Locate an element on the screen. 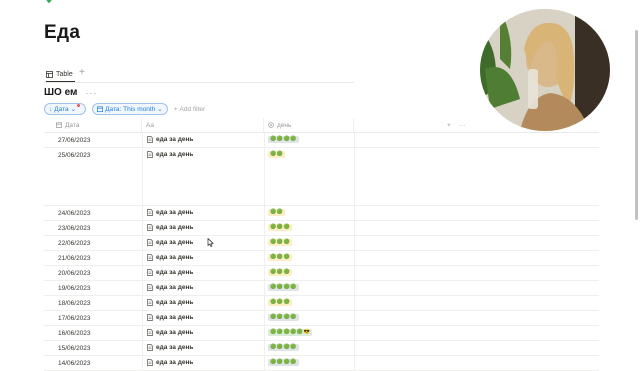  table-row: 21/06/2023 еда за день 🟢🟢🟢 is located at coordinates (321, 258).